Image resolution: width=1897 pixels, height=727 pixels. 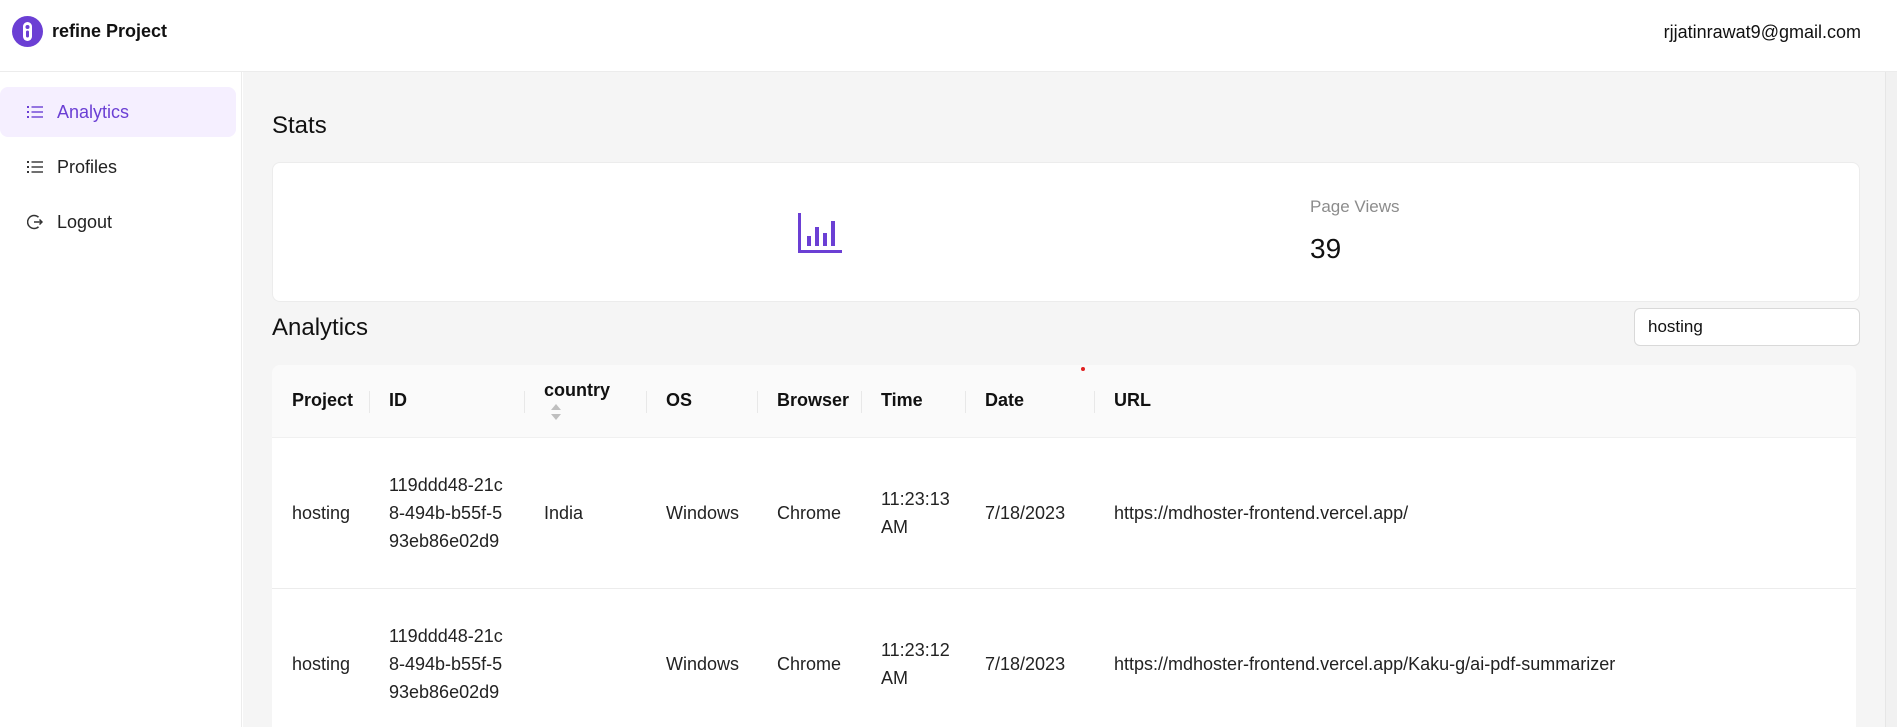 I want to click on cell-url: https://mdhoster-frontend.vercel.app/, so click(x=1475, y=513).